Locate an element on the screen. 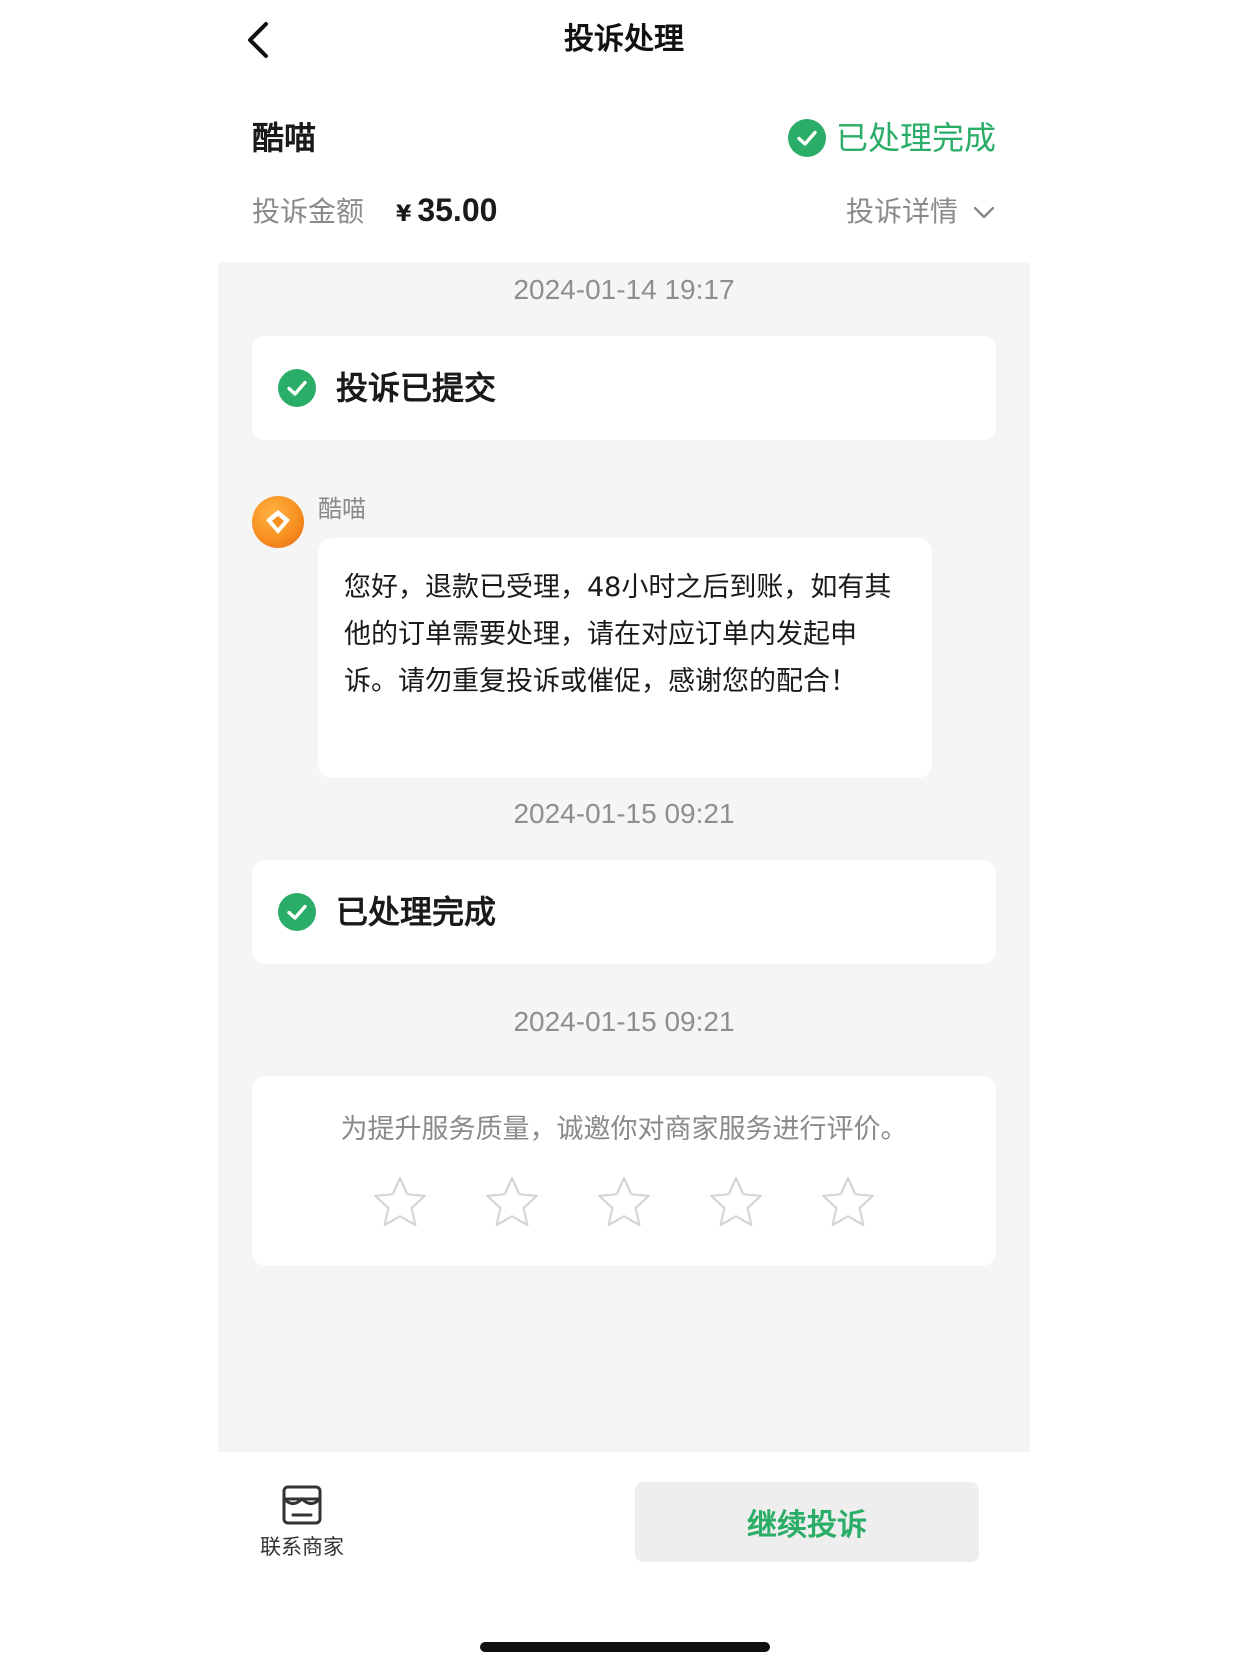 This screenshot has width=1242, height=1660. contact-merchant-button: 联系商家 is located at coordinates (302, 1526).